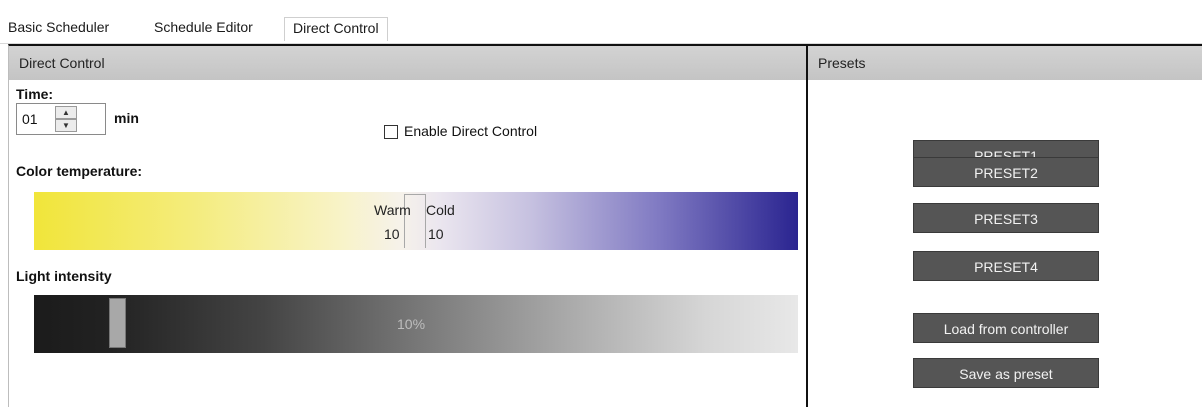 The width and height of the screenshot is (1202, 407). Describe the element at coordinates (391, 132) in the screenshot. I see `enable-direct-control-checkbox` at that location.